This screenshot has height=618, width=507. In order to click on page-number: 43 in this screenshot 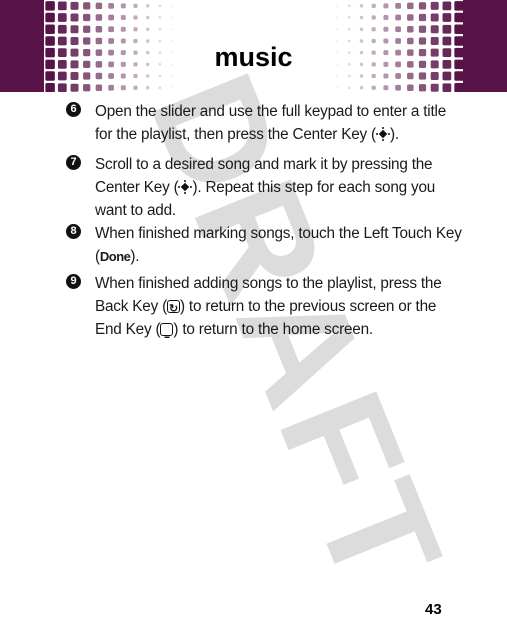, I will do `click(433, 609)`.